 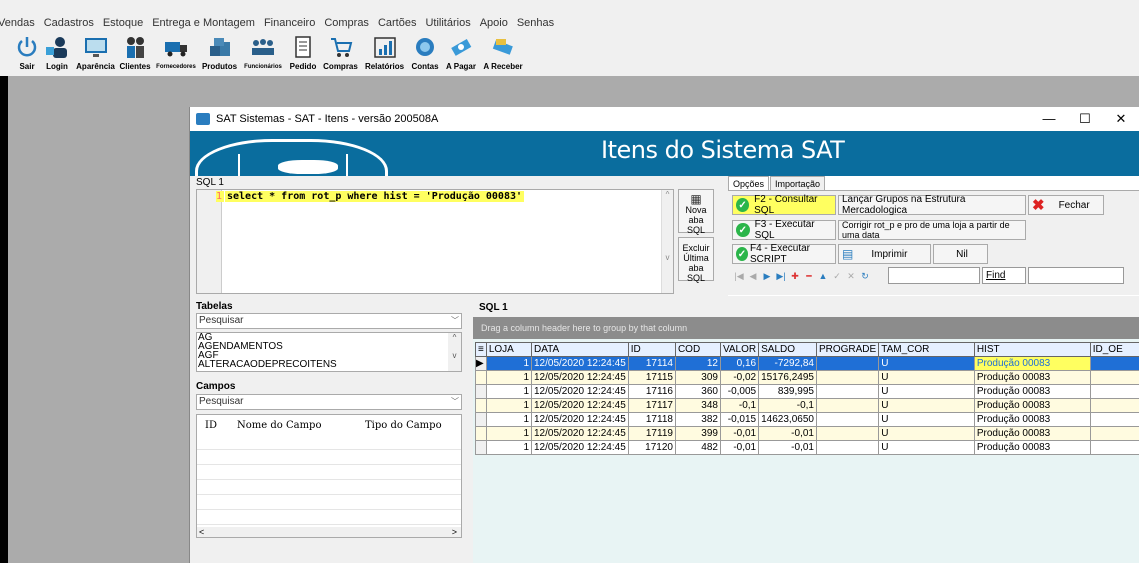 I want to click on cell-valor: -0,01, so click(x=739, y=433).